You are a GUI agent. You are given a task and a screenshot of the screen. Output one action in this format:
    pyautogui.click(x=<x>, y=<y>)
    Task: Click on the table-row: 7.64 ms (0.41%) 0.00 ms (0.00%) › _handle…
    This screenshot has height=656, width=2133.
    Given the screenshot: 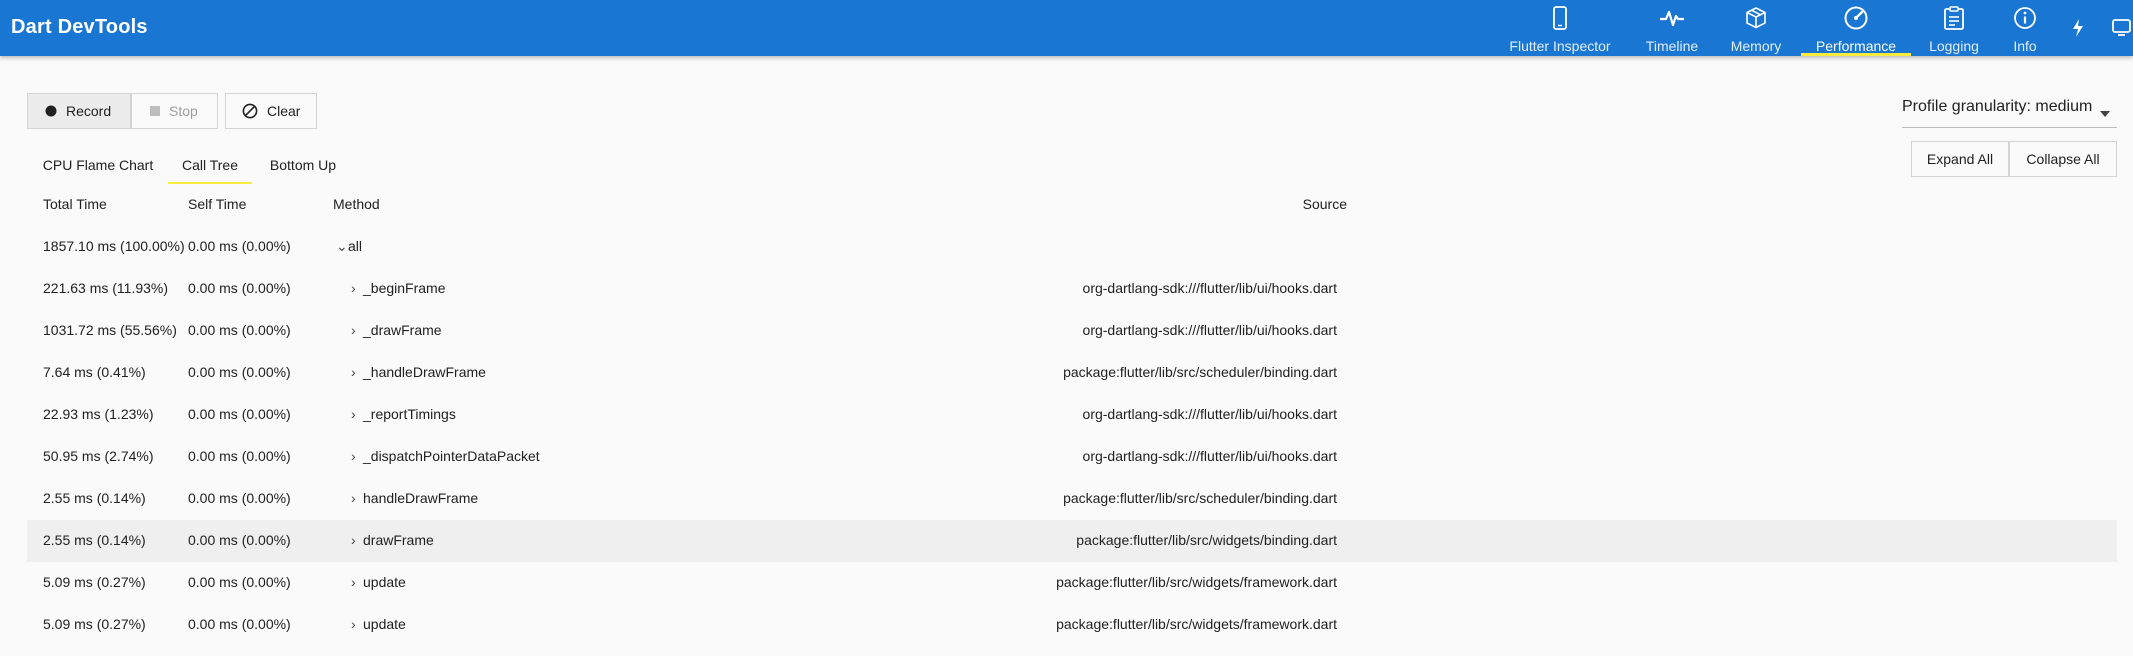 What is the action you would take?
    pyautogui.click(x=1072, y=373)
    